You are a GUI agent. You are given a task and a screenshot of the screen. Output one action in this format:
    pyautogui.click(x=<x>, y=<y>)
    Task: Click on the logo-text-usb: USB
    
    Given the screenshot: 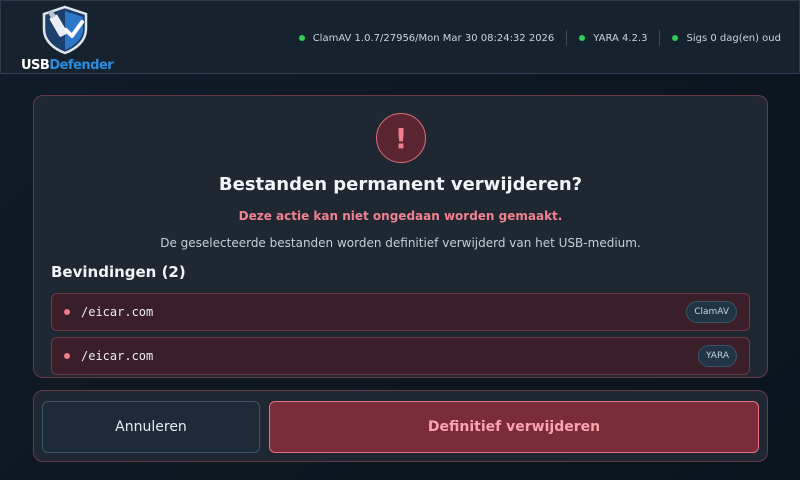 What is the action you would take?
    pyautogui.click(x=35, y=65)
    